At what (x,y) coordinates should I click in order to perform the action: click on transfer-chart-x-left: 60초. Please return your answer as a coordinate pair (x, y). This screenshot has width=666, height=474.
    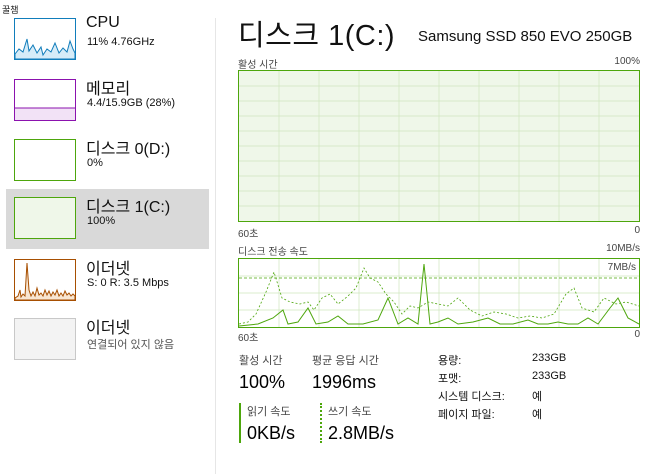
    Looking at the image, I should click on (248, 338).